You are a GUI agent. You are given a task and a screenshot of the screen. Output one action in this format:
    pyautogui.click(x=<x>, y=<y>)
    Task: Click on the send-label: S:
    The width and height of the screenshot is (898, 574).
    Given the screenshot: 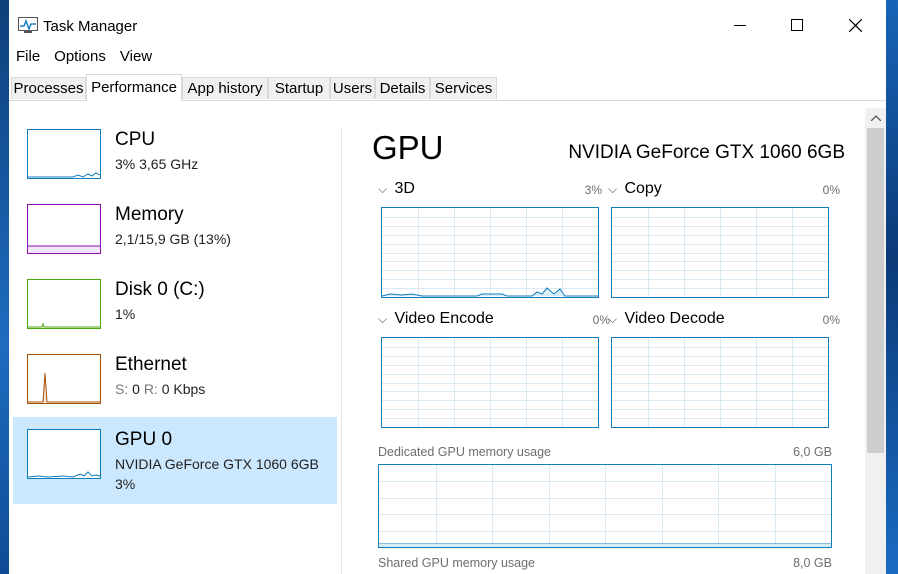 What is the action you would take?
    pyautogui.click(x=122, y=389)
    